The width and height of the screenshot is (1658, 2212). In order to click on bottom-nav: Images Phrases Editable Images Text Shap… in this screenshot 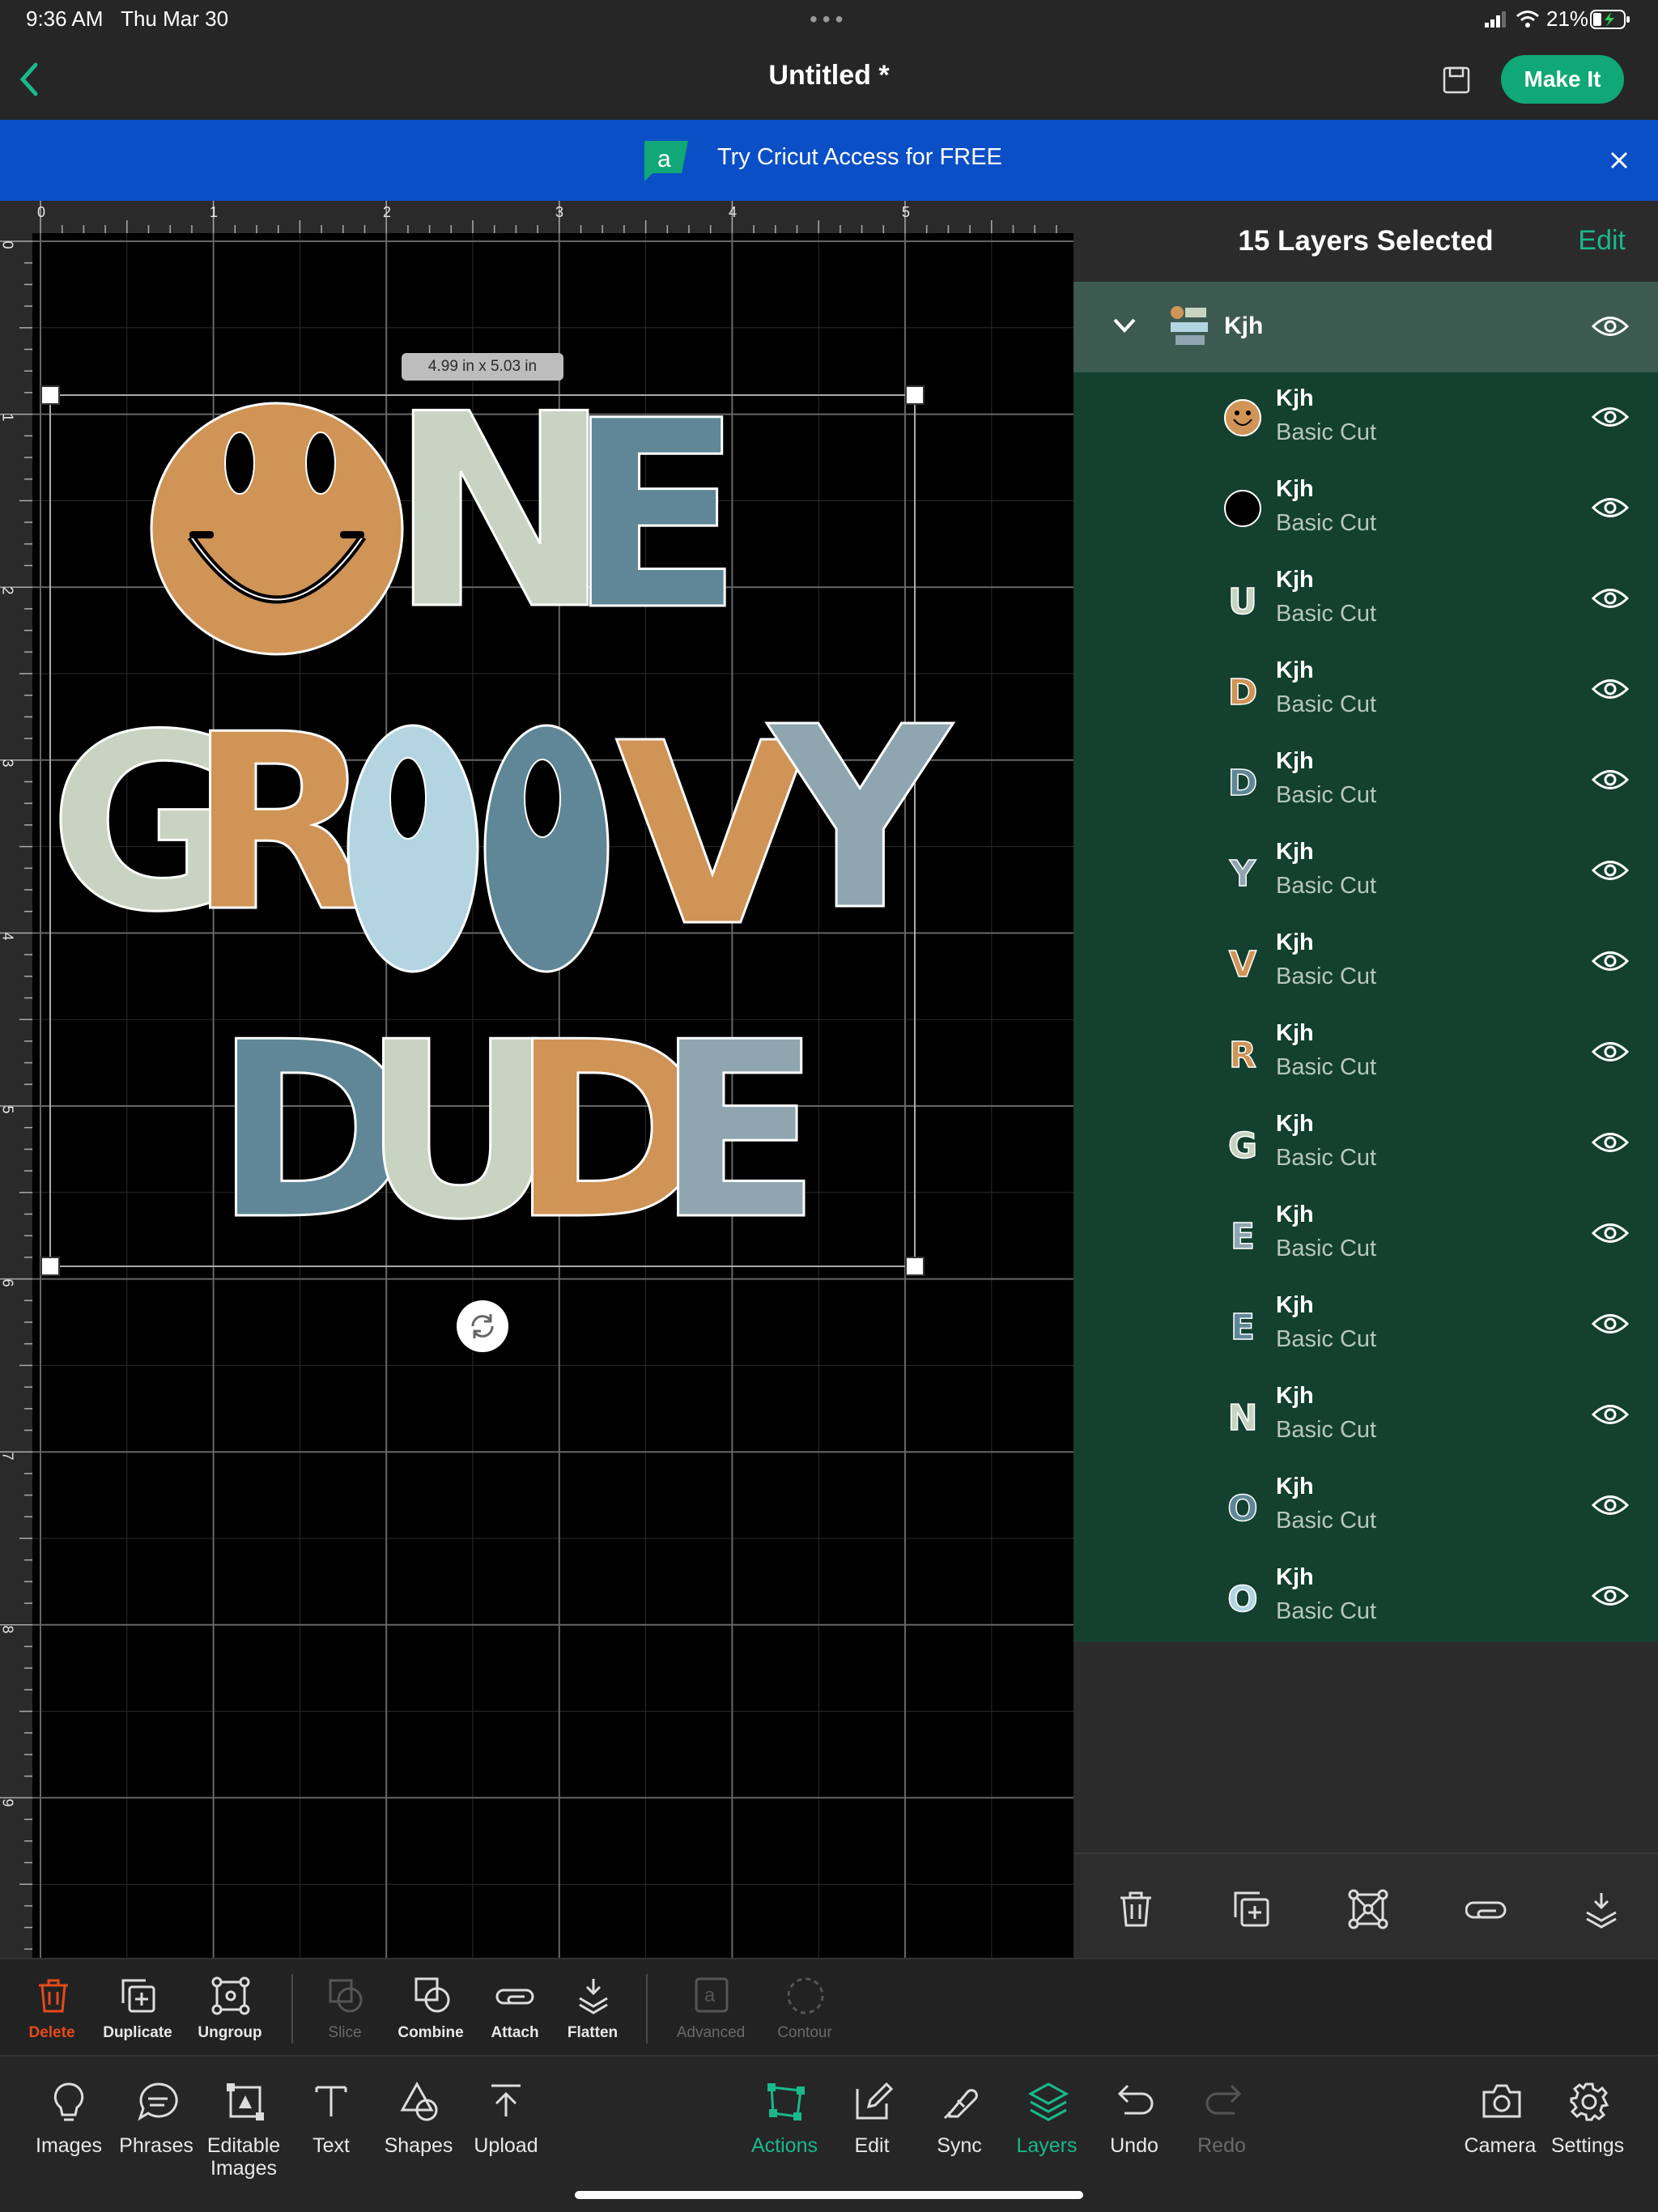, I will do `click(829, 2133)`.